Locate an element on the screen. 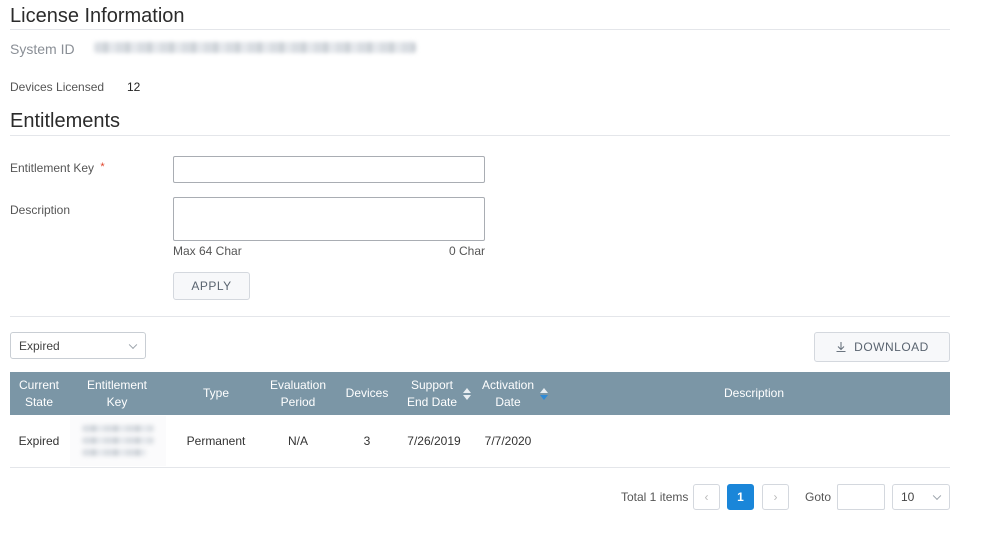 This screenshot has height=554, width=999. header-text: Evaluation is located at coordinates (298, 384).